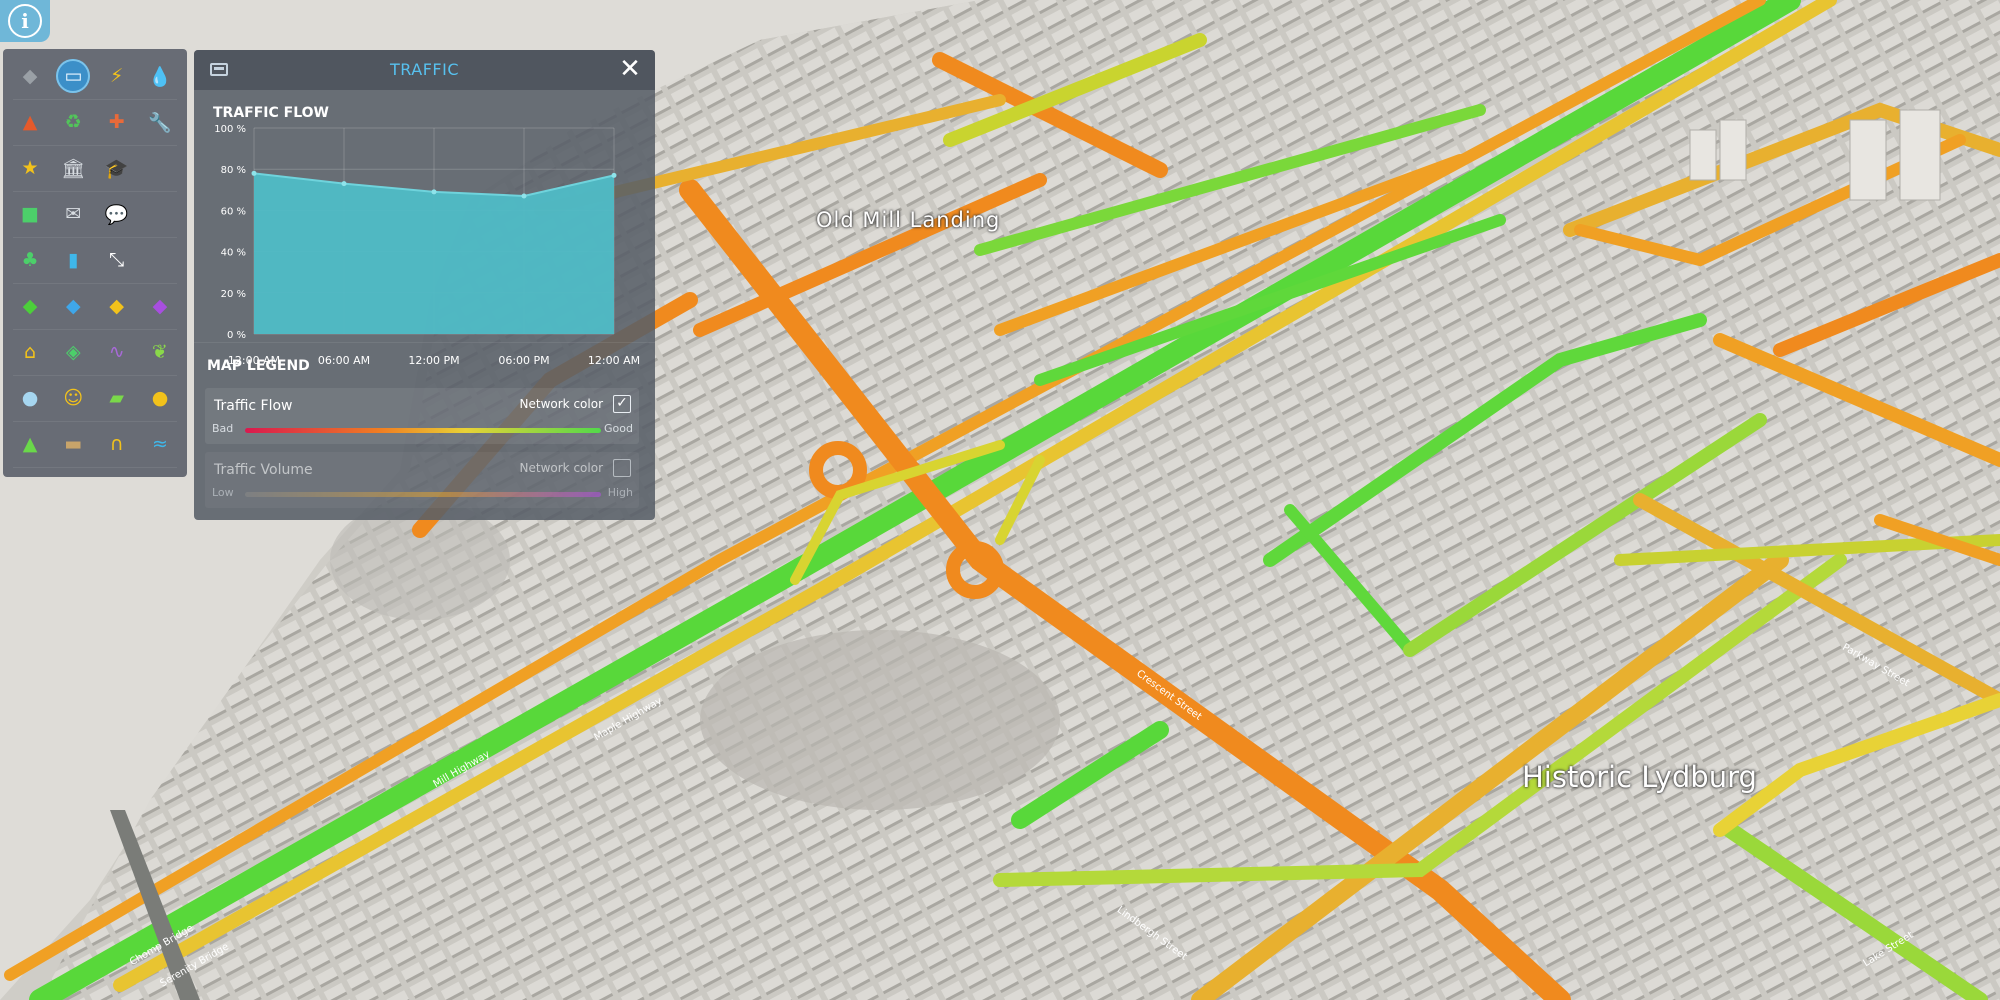  What do you see at coordinates (223, 428) in the screenshot?
I see `gradient-low-label: Bad` at bounding box center [223, 428].